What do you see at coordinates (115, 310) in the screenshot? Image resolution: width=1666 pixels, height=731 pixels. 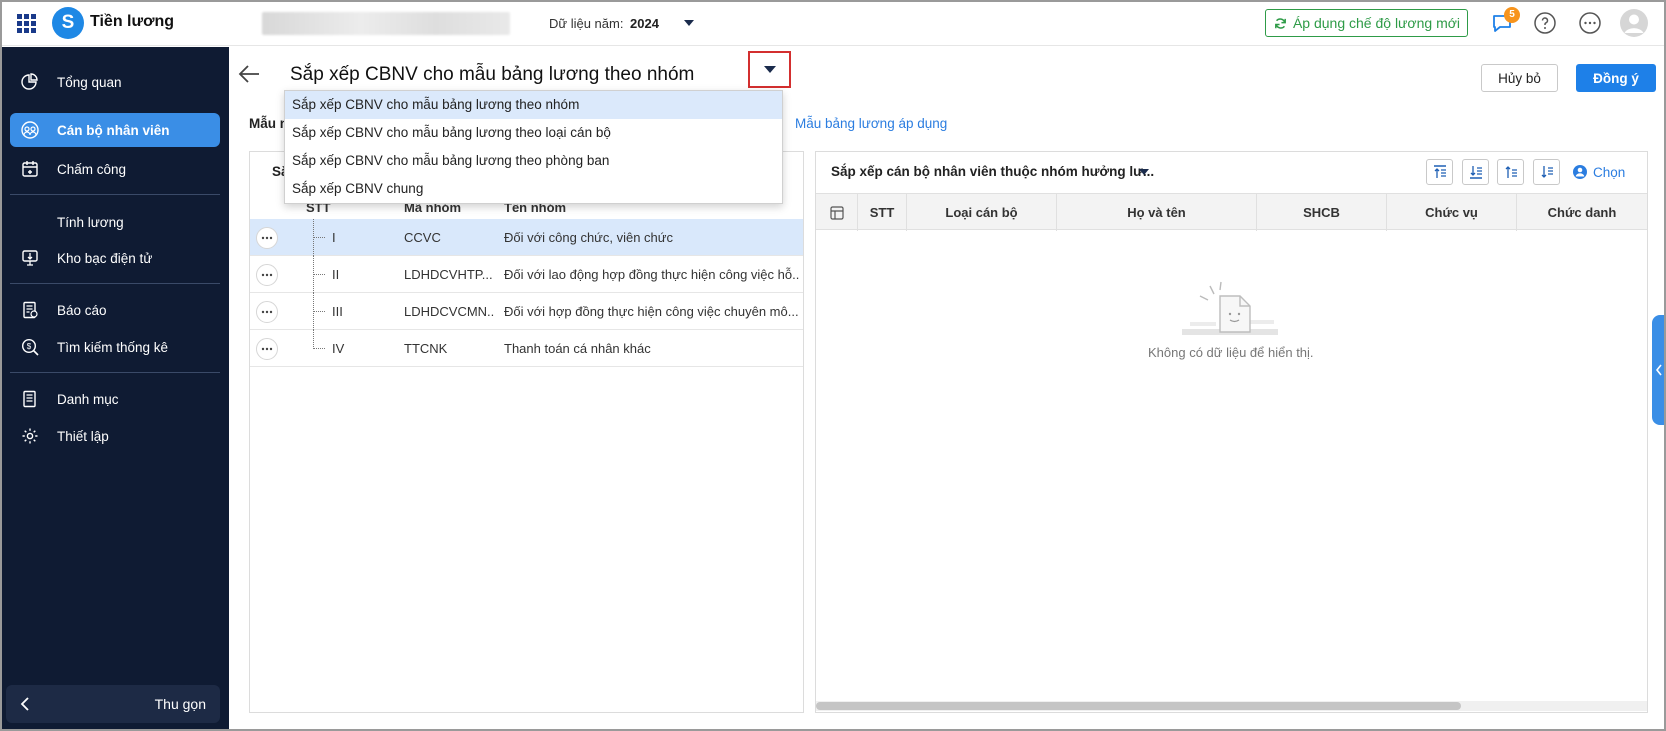 I see `sidebar-item-reports: Báo cáo` at bounding box center [115, 310].